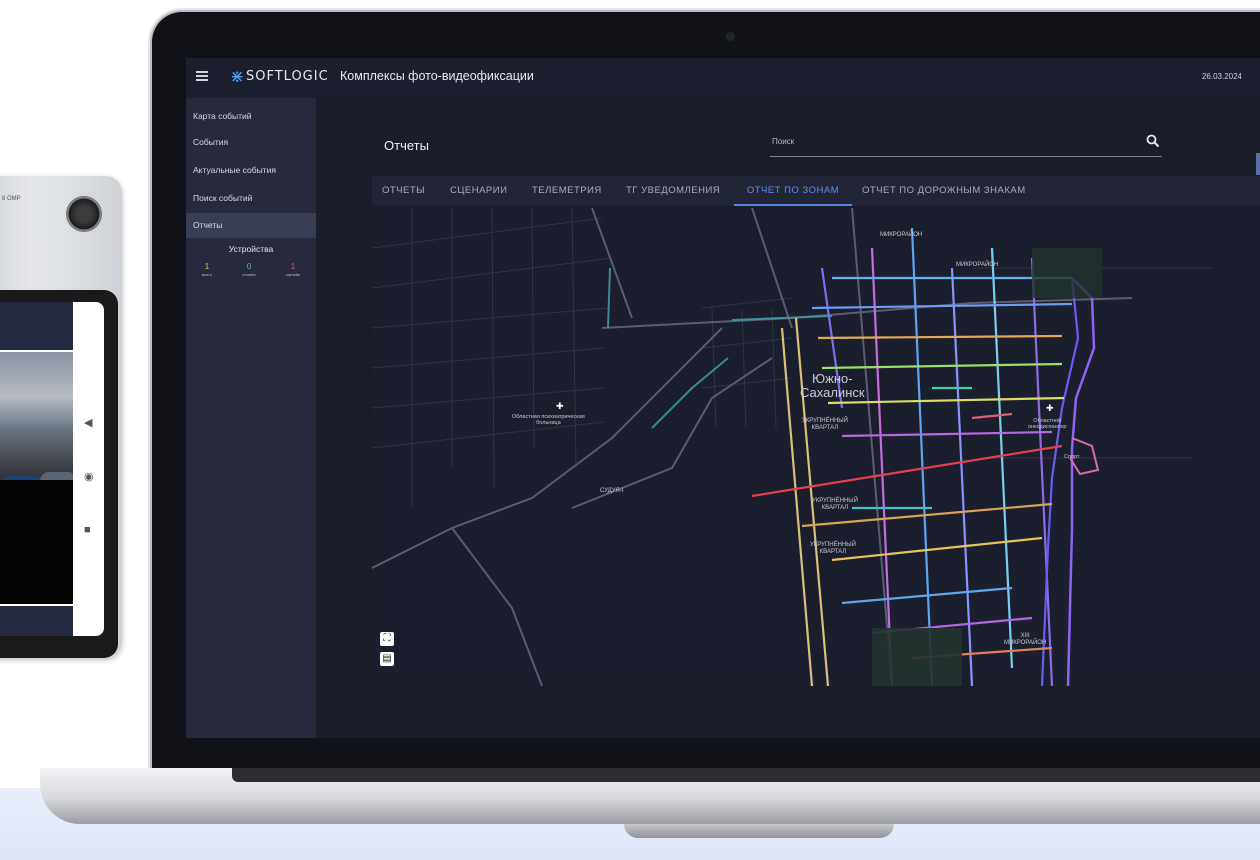 The width and height of the screenshot is (1260, 860). I want to click on devices-online-value: 0, so click(249, 266).